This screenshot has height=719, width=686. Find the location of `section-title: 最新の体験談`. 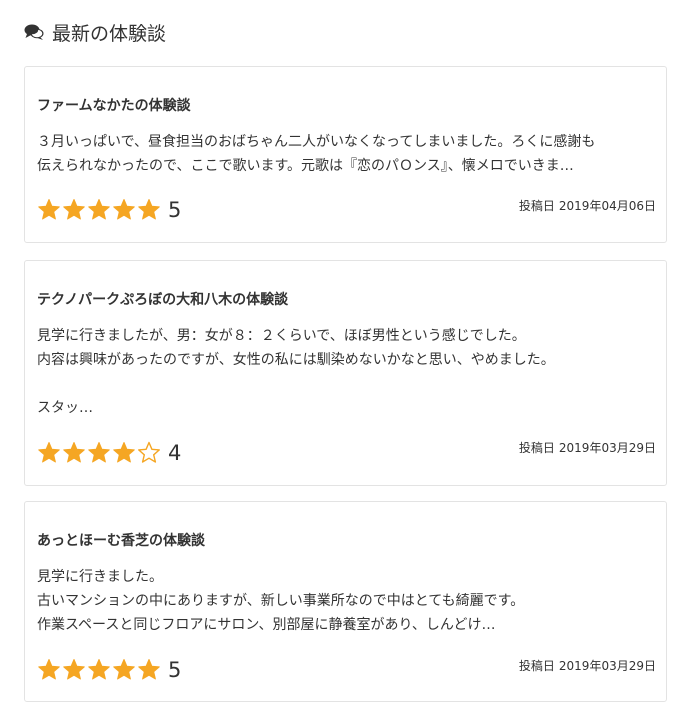

section-title: 最新の体験談 is located at coordinates (109, 33).